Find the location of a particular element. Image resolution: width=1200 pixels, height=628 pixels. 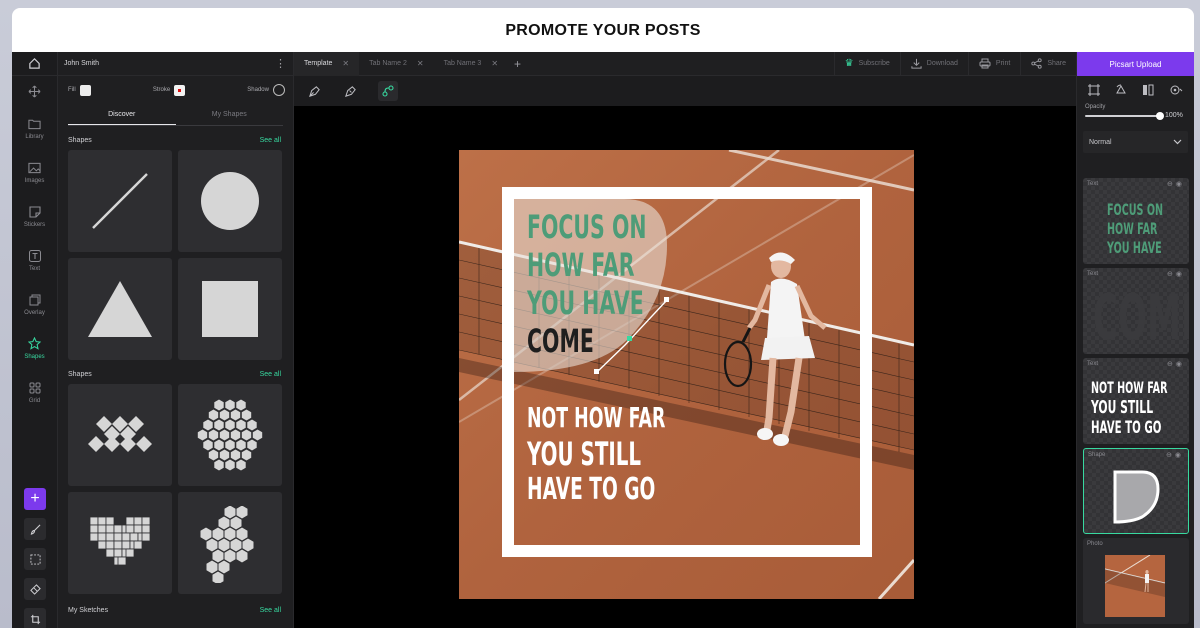

quote-top-text: FOCUS ON HOW FAR YOU HAVE COME is located at coordinates (607, 284).